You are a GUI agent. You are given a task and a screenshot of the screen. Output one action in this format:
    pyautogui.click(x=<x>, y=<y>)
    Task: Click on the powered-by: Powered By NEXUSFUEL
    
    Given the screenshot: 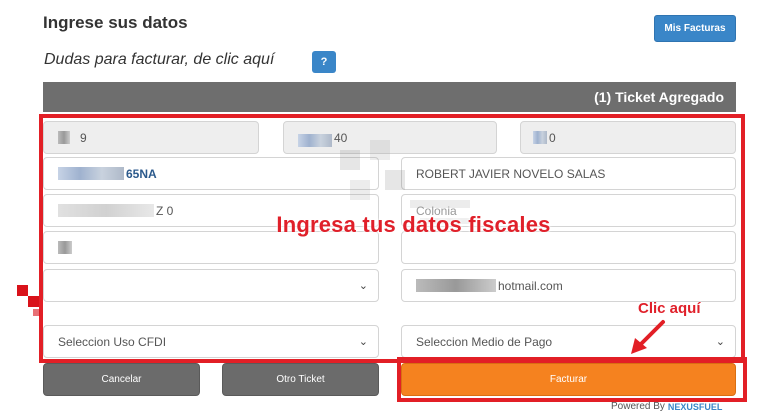 What is the action you would take?
    pyautogui.click(x=666, y=406)
    